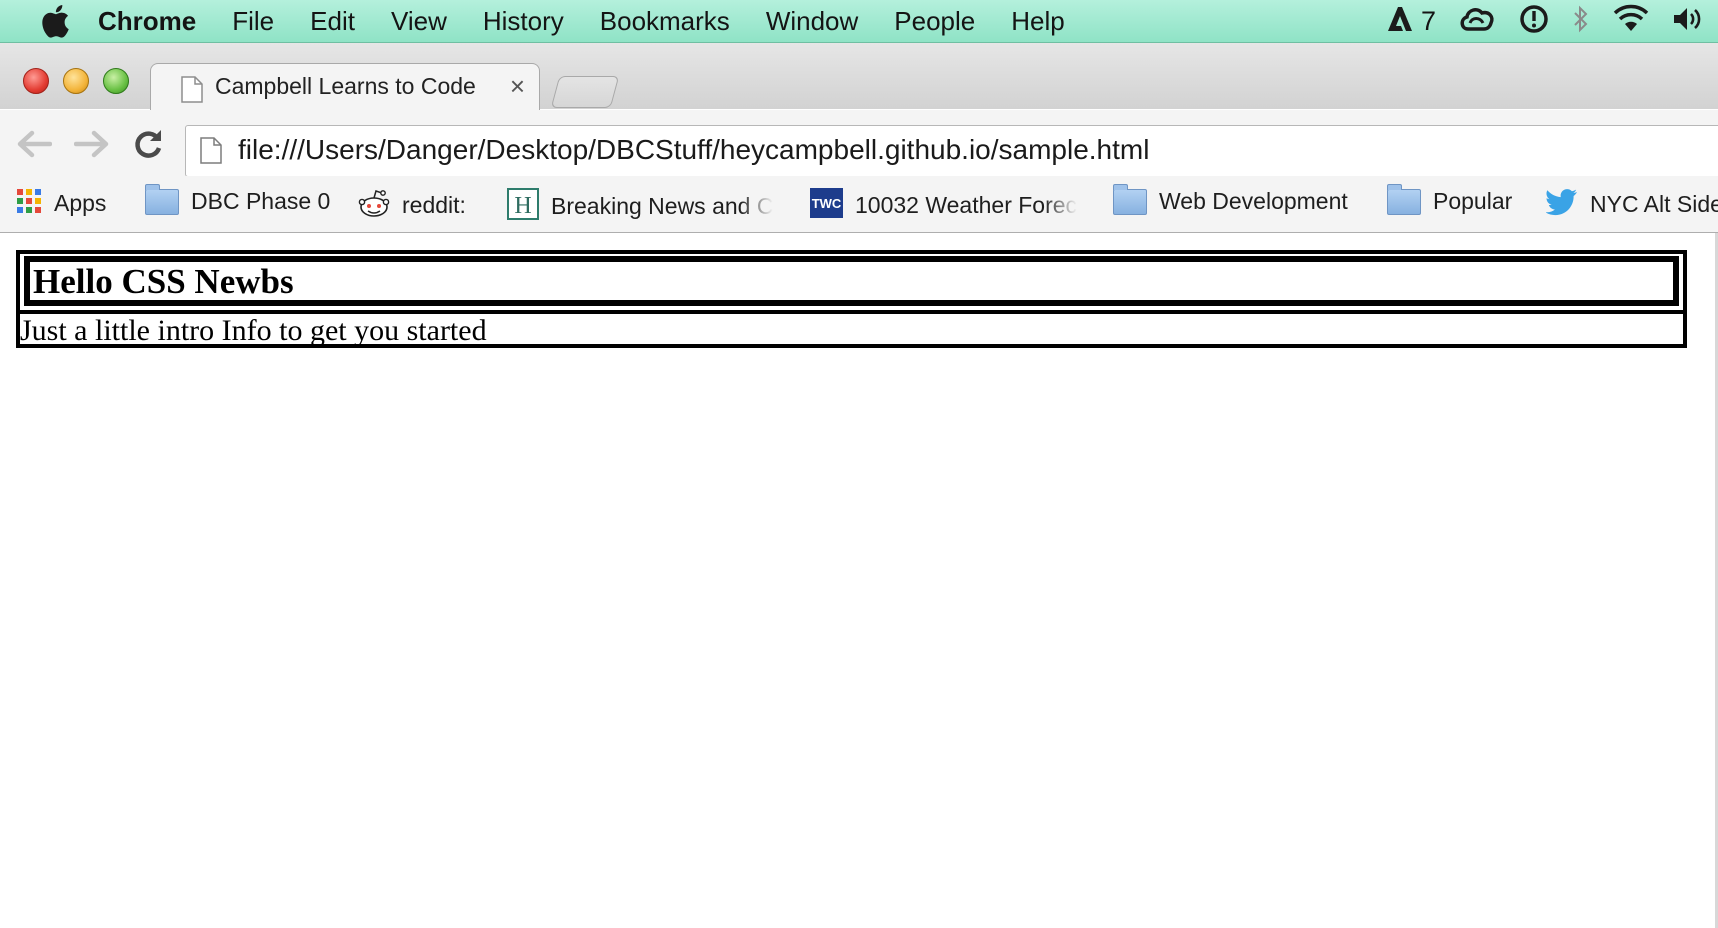  I want to click on page-heading: Hello CSS Newbs, so click(163, 281).